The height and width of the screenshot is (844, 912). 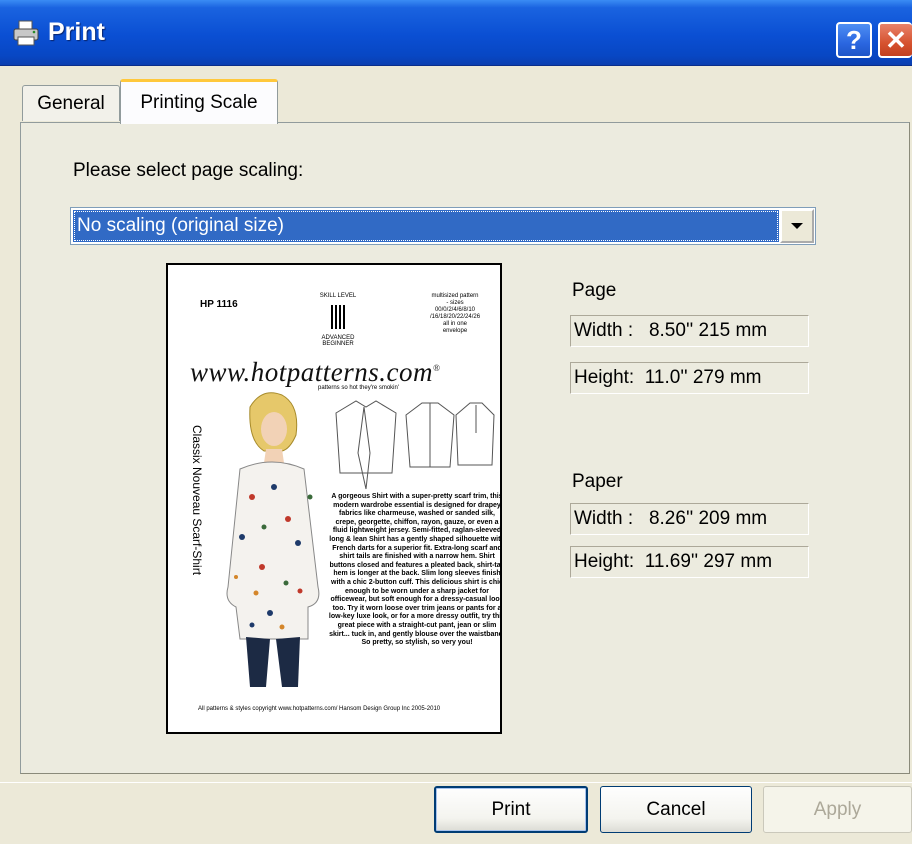 I want to click on page-label: Page, so click(x=594, y=290).